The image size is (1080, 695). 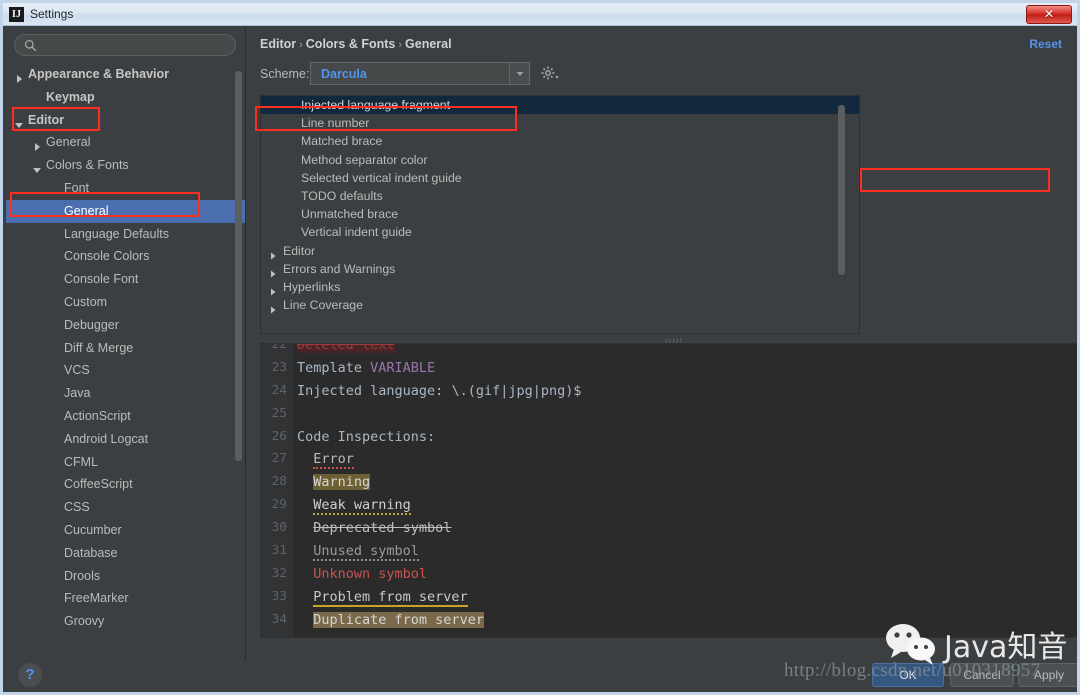 What do you see at coordinates (279, 551) in the screenshot?
I see `line-number: 31` at bounding box center [279, 551].